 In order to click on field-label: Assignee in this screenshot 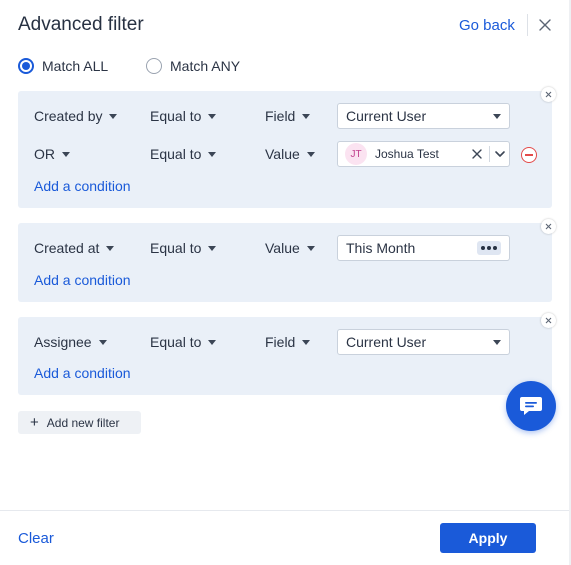, I will do `click(63, 342)`.